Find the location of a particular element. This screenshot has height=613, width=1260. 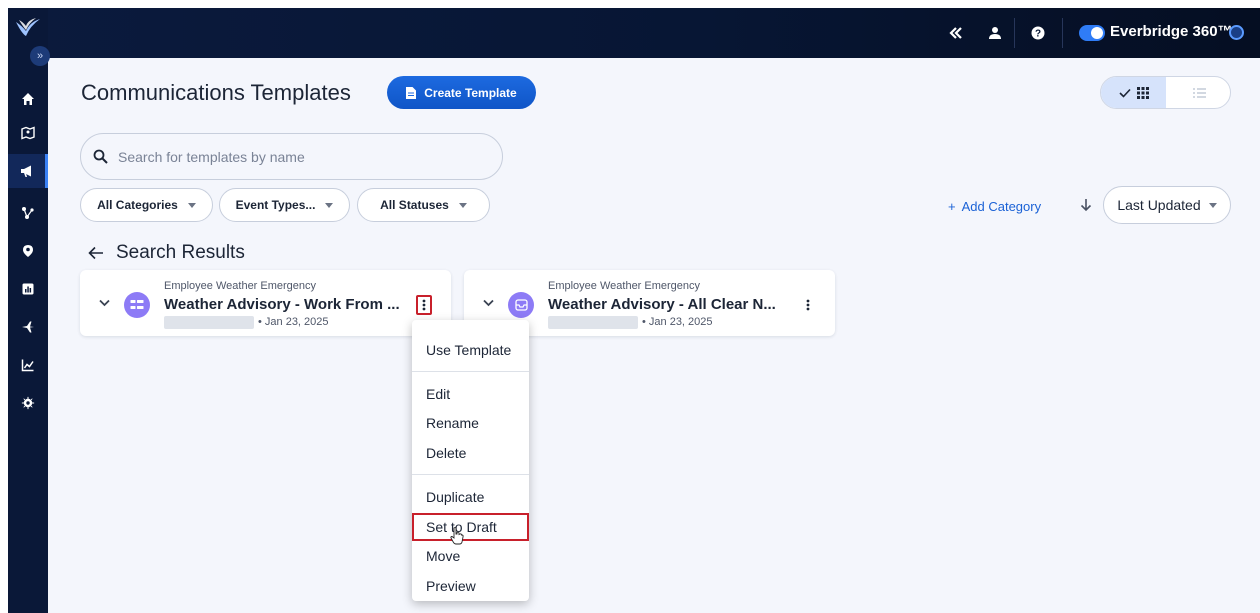

menu-item-move: Move is located at coordinates (470, 556).